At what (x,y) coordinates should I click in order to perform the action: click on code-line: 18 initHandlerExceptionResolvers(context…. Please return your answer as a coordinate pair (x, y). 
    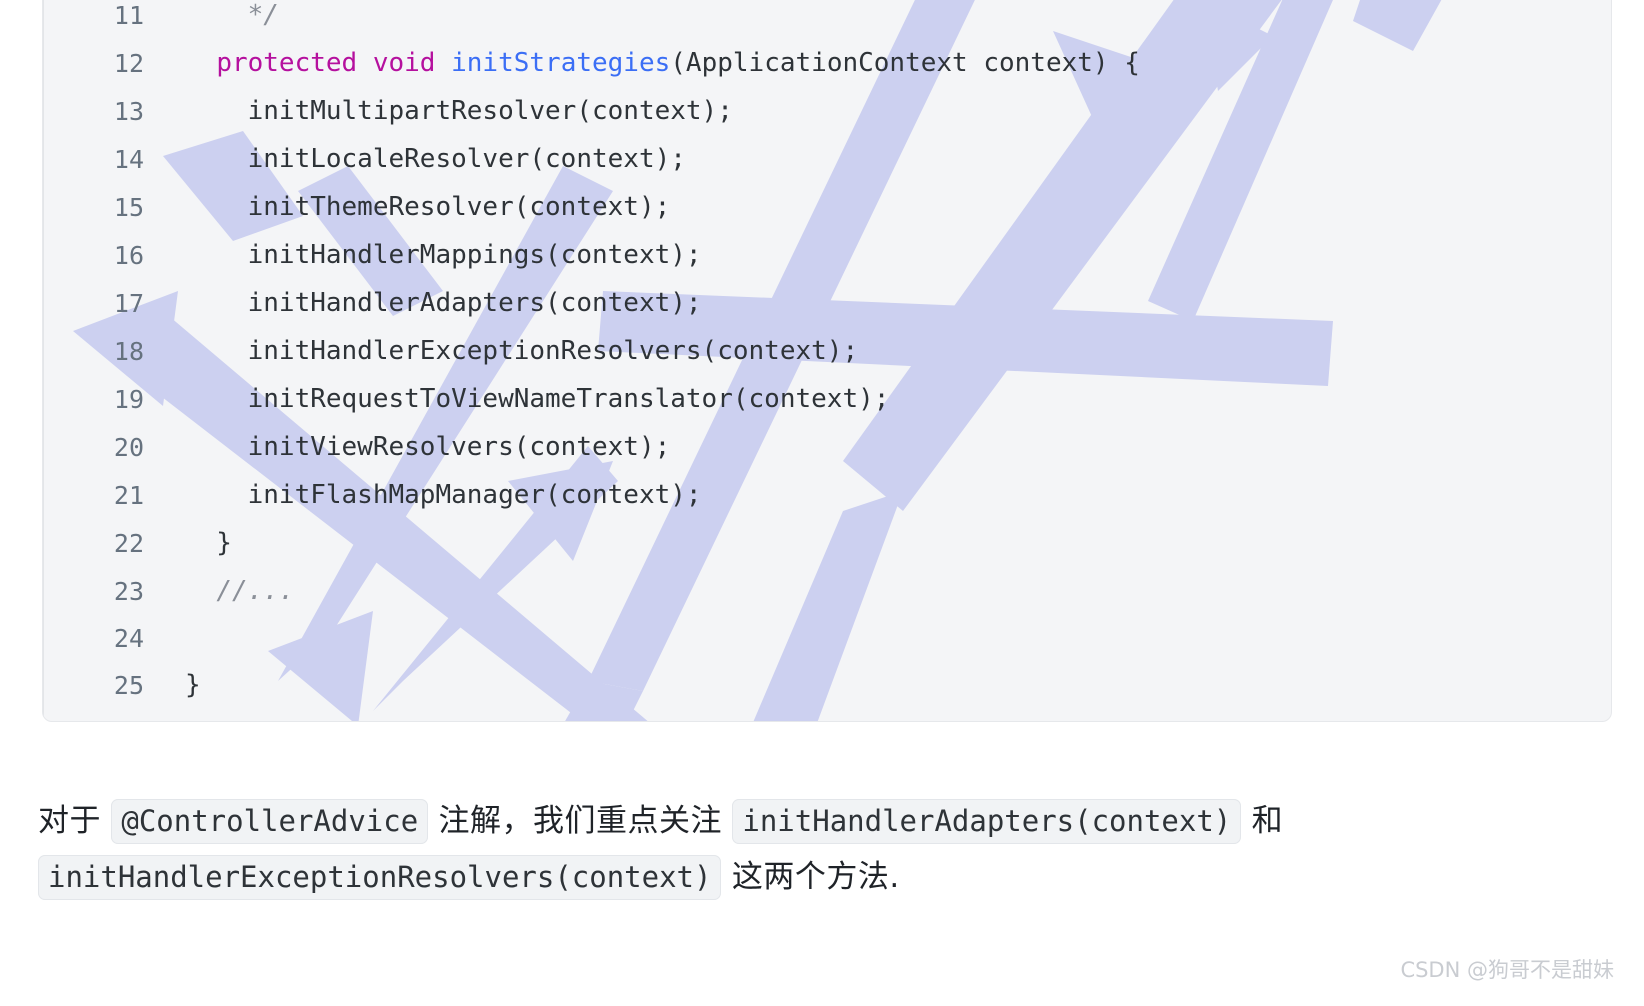
    Looking at the image, I should click on (827, 351).